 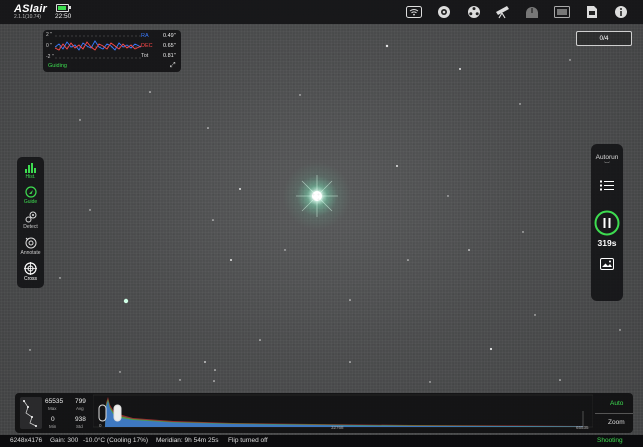 What do you see at coordinates (54, 401) in the screenshot?
I see `hist-max-value: 65535` at bounding box center [54, 401].